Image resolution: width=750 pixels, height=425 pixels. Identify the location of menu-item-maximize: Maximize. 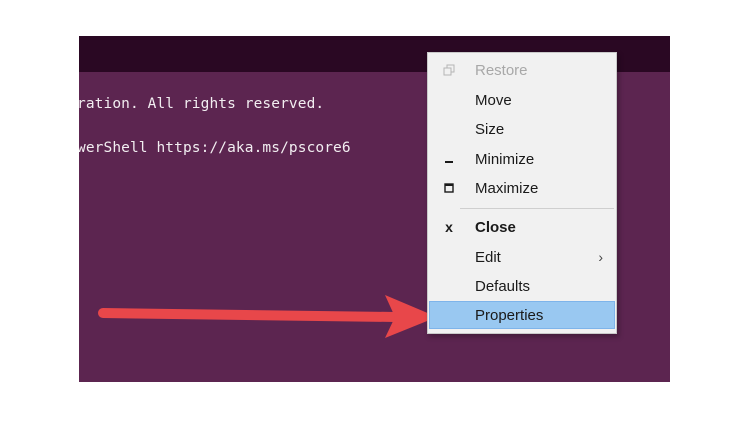
(522, 188).